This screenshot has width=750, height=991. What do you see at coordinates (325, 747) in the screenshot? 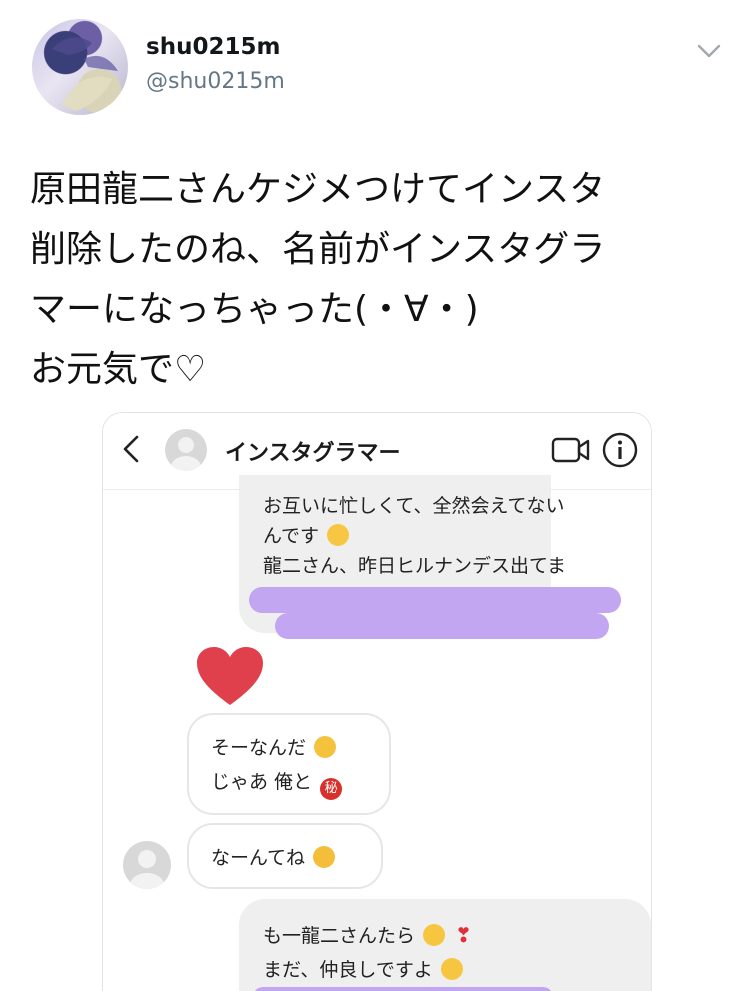
I see `thinking-face-emoji` at bounding box center [325, 747].